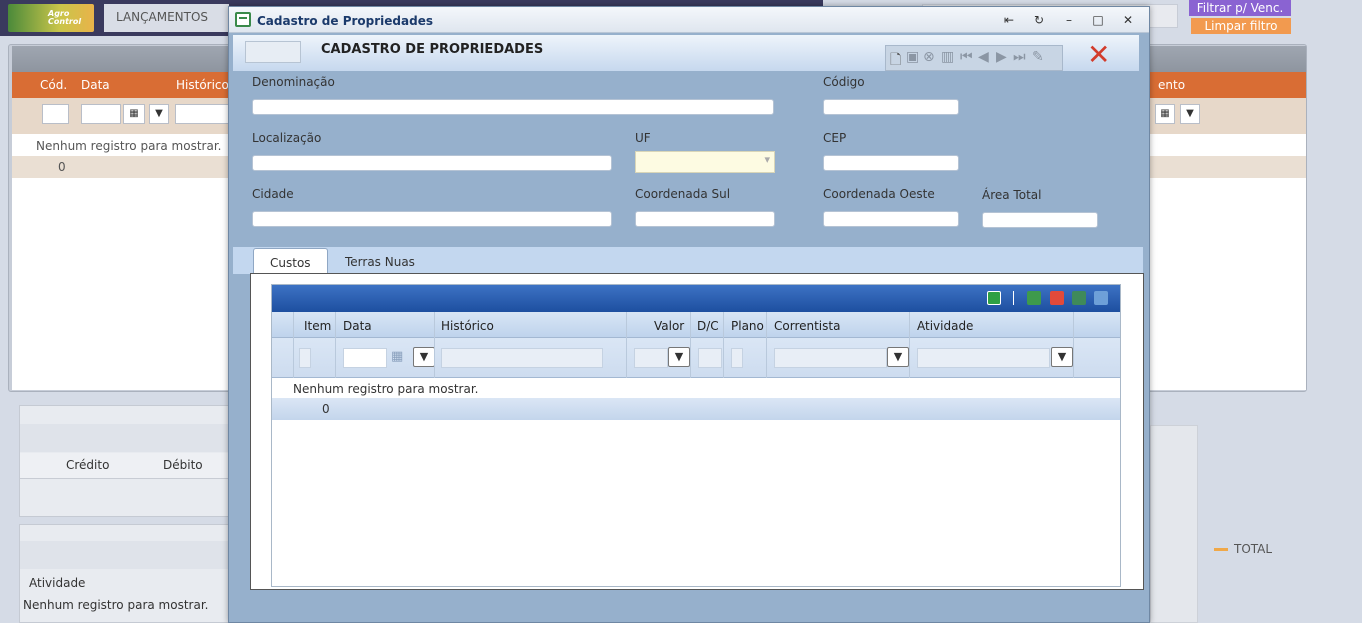 This screenshot has height=623, width=1362. I want to click on app-logo: Agro Control, so click(51, 18).